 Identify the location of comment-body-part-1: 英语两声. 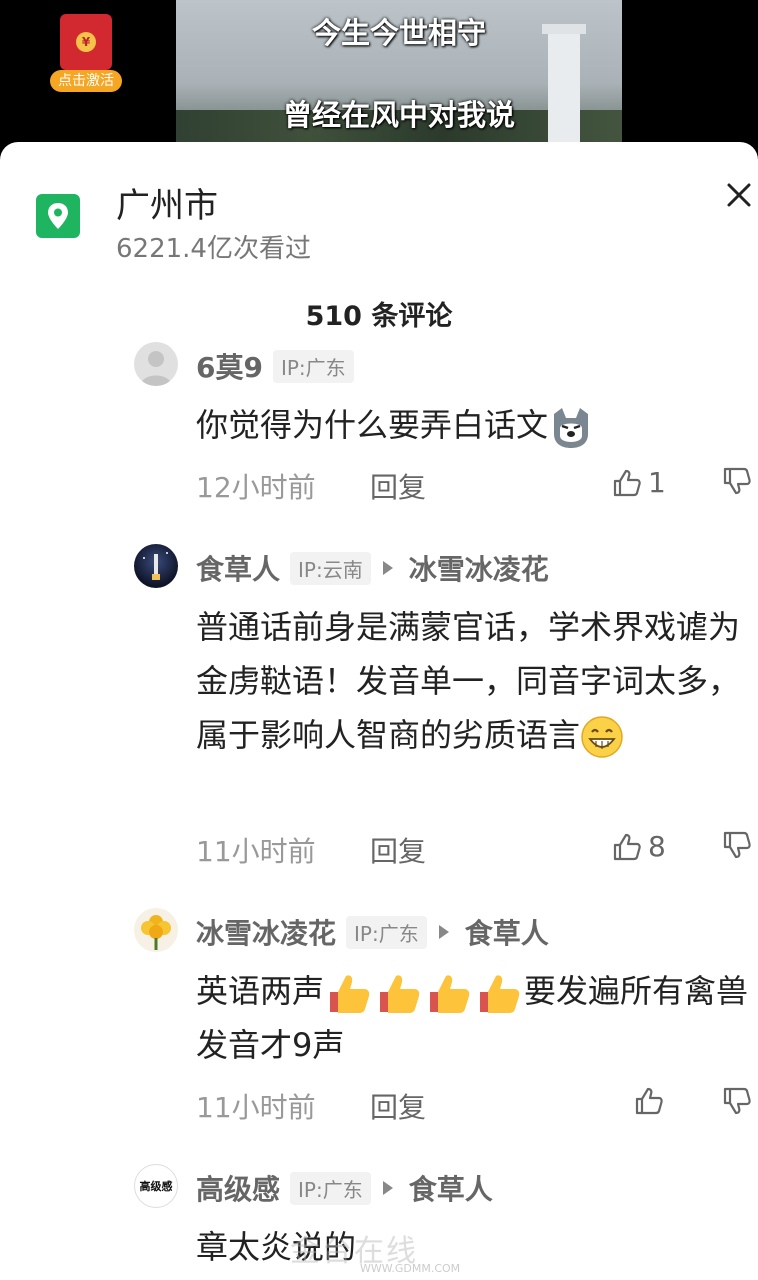
(260, 991).